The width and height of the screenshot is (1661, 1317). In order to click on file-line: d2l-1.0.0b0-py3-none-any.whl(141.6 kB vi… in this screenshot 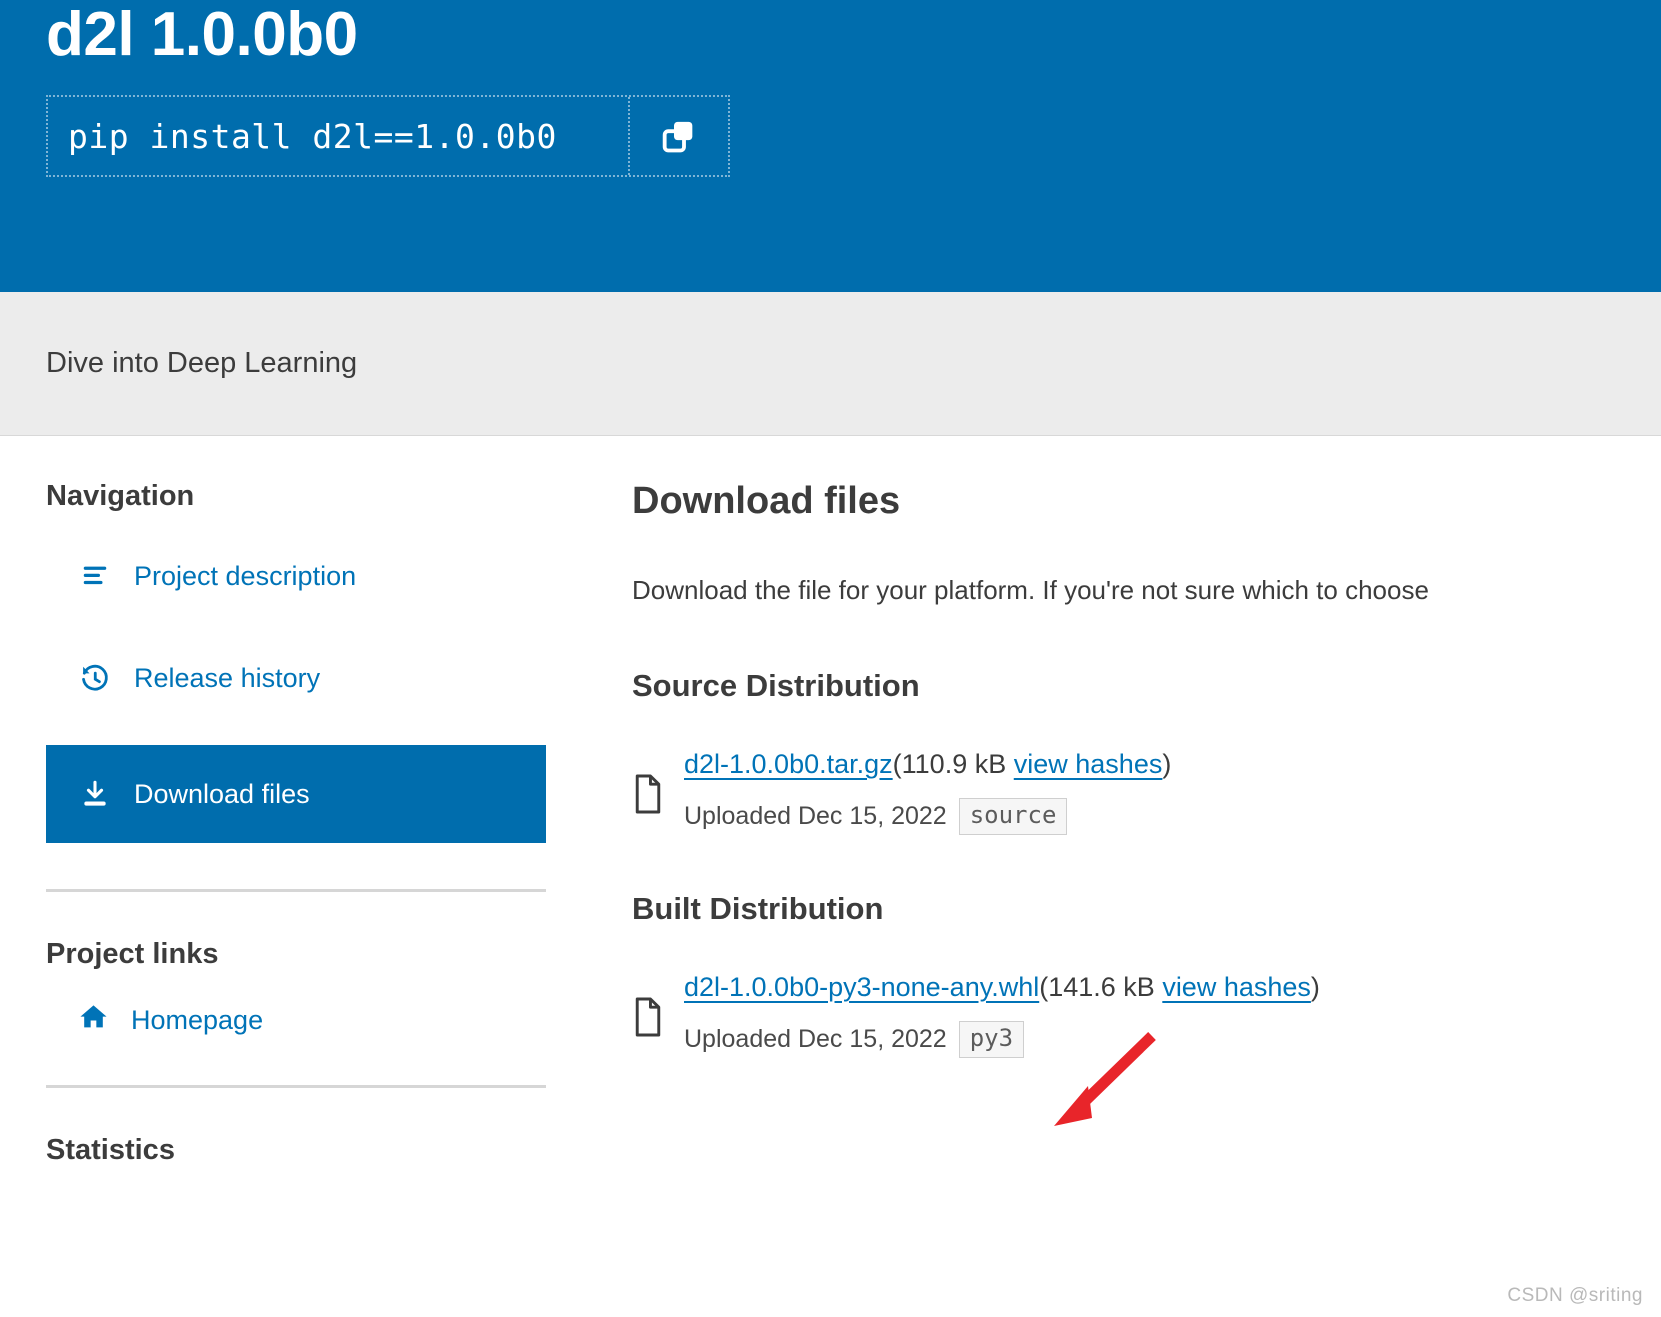, I will do `click(1172, 987)`.